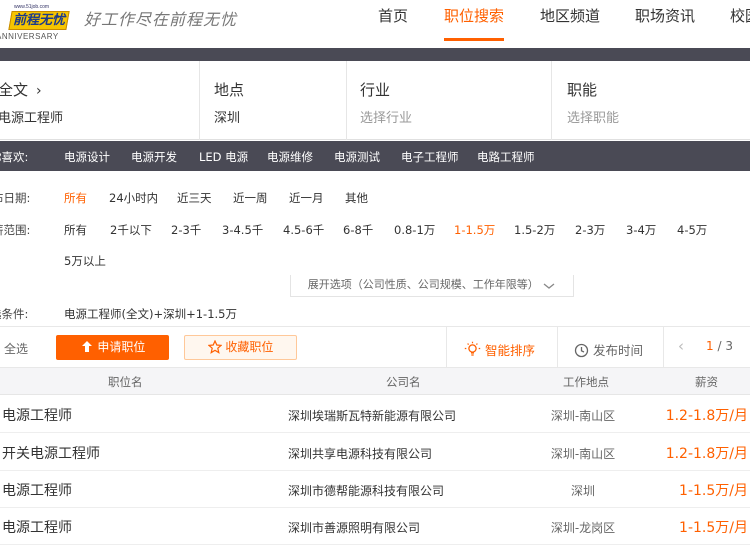  What do you see at coordinates (250, 198) in the screenshot?
I see `date-option-week: 近一周` at bounding box center [250, 198].